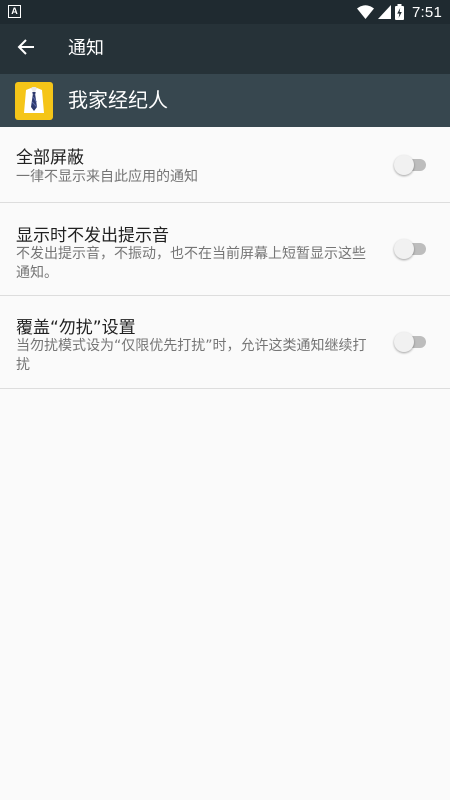 This screenshot has height=800, width=450. I want to click on app-name: 我家经纪人, so click(118, 100).